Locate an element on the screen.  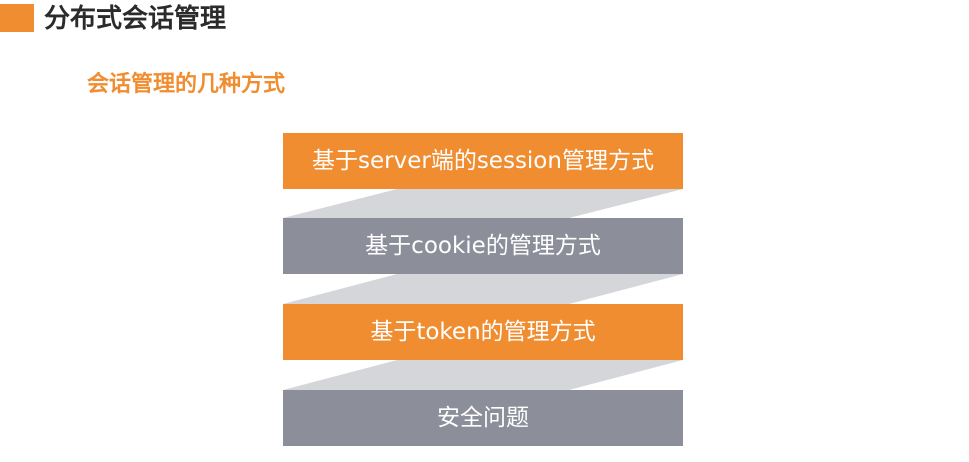
page-title: 分布式会话管理 is located at coordinates (135, 19).